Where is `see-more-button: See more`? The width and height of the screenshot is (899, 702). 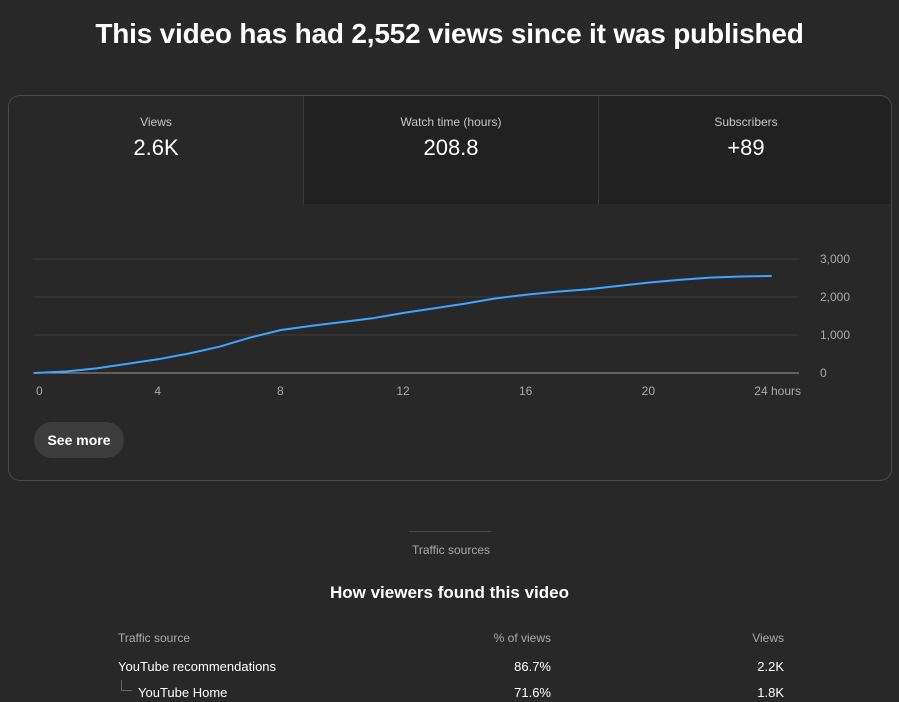 see-more-button: See more is located at coordinates (79, 440).